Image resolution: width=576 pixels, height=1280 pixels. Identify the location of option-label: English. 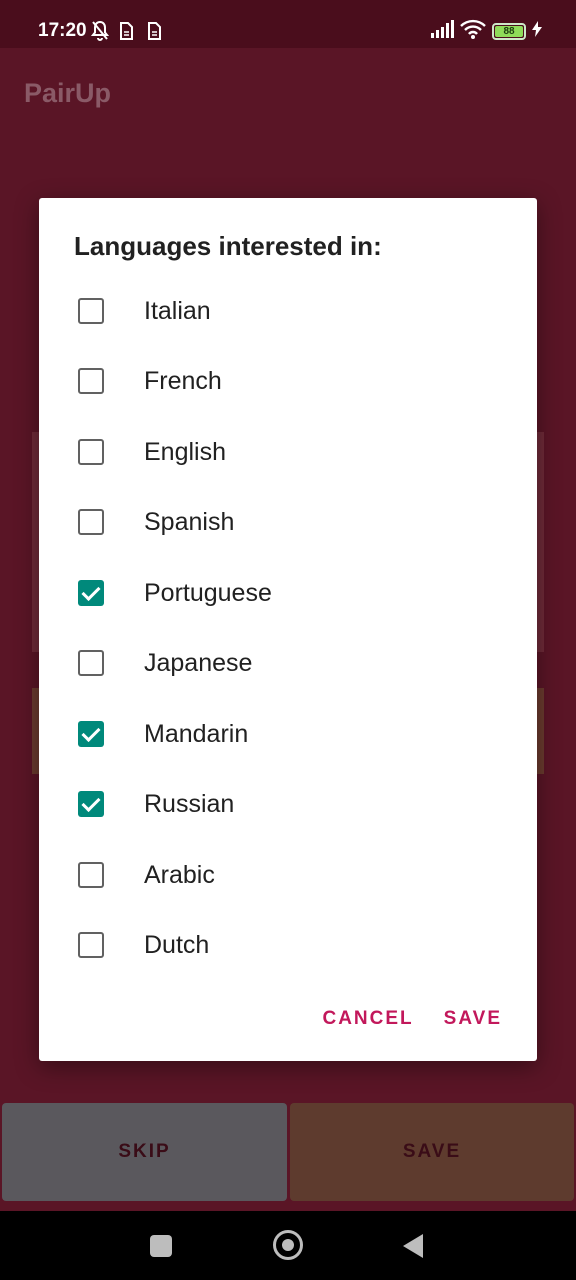
(185, 451).